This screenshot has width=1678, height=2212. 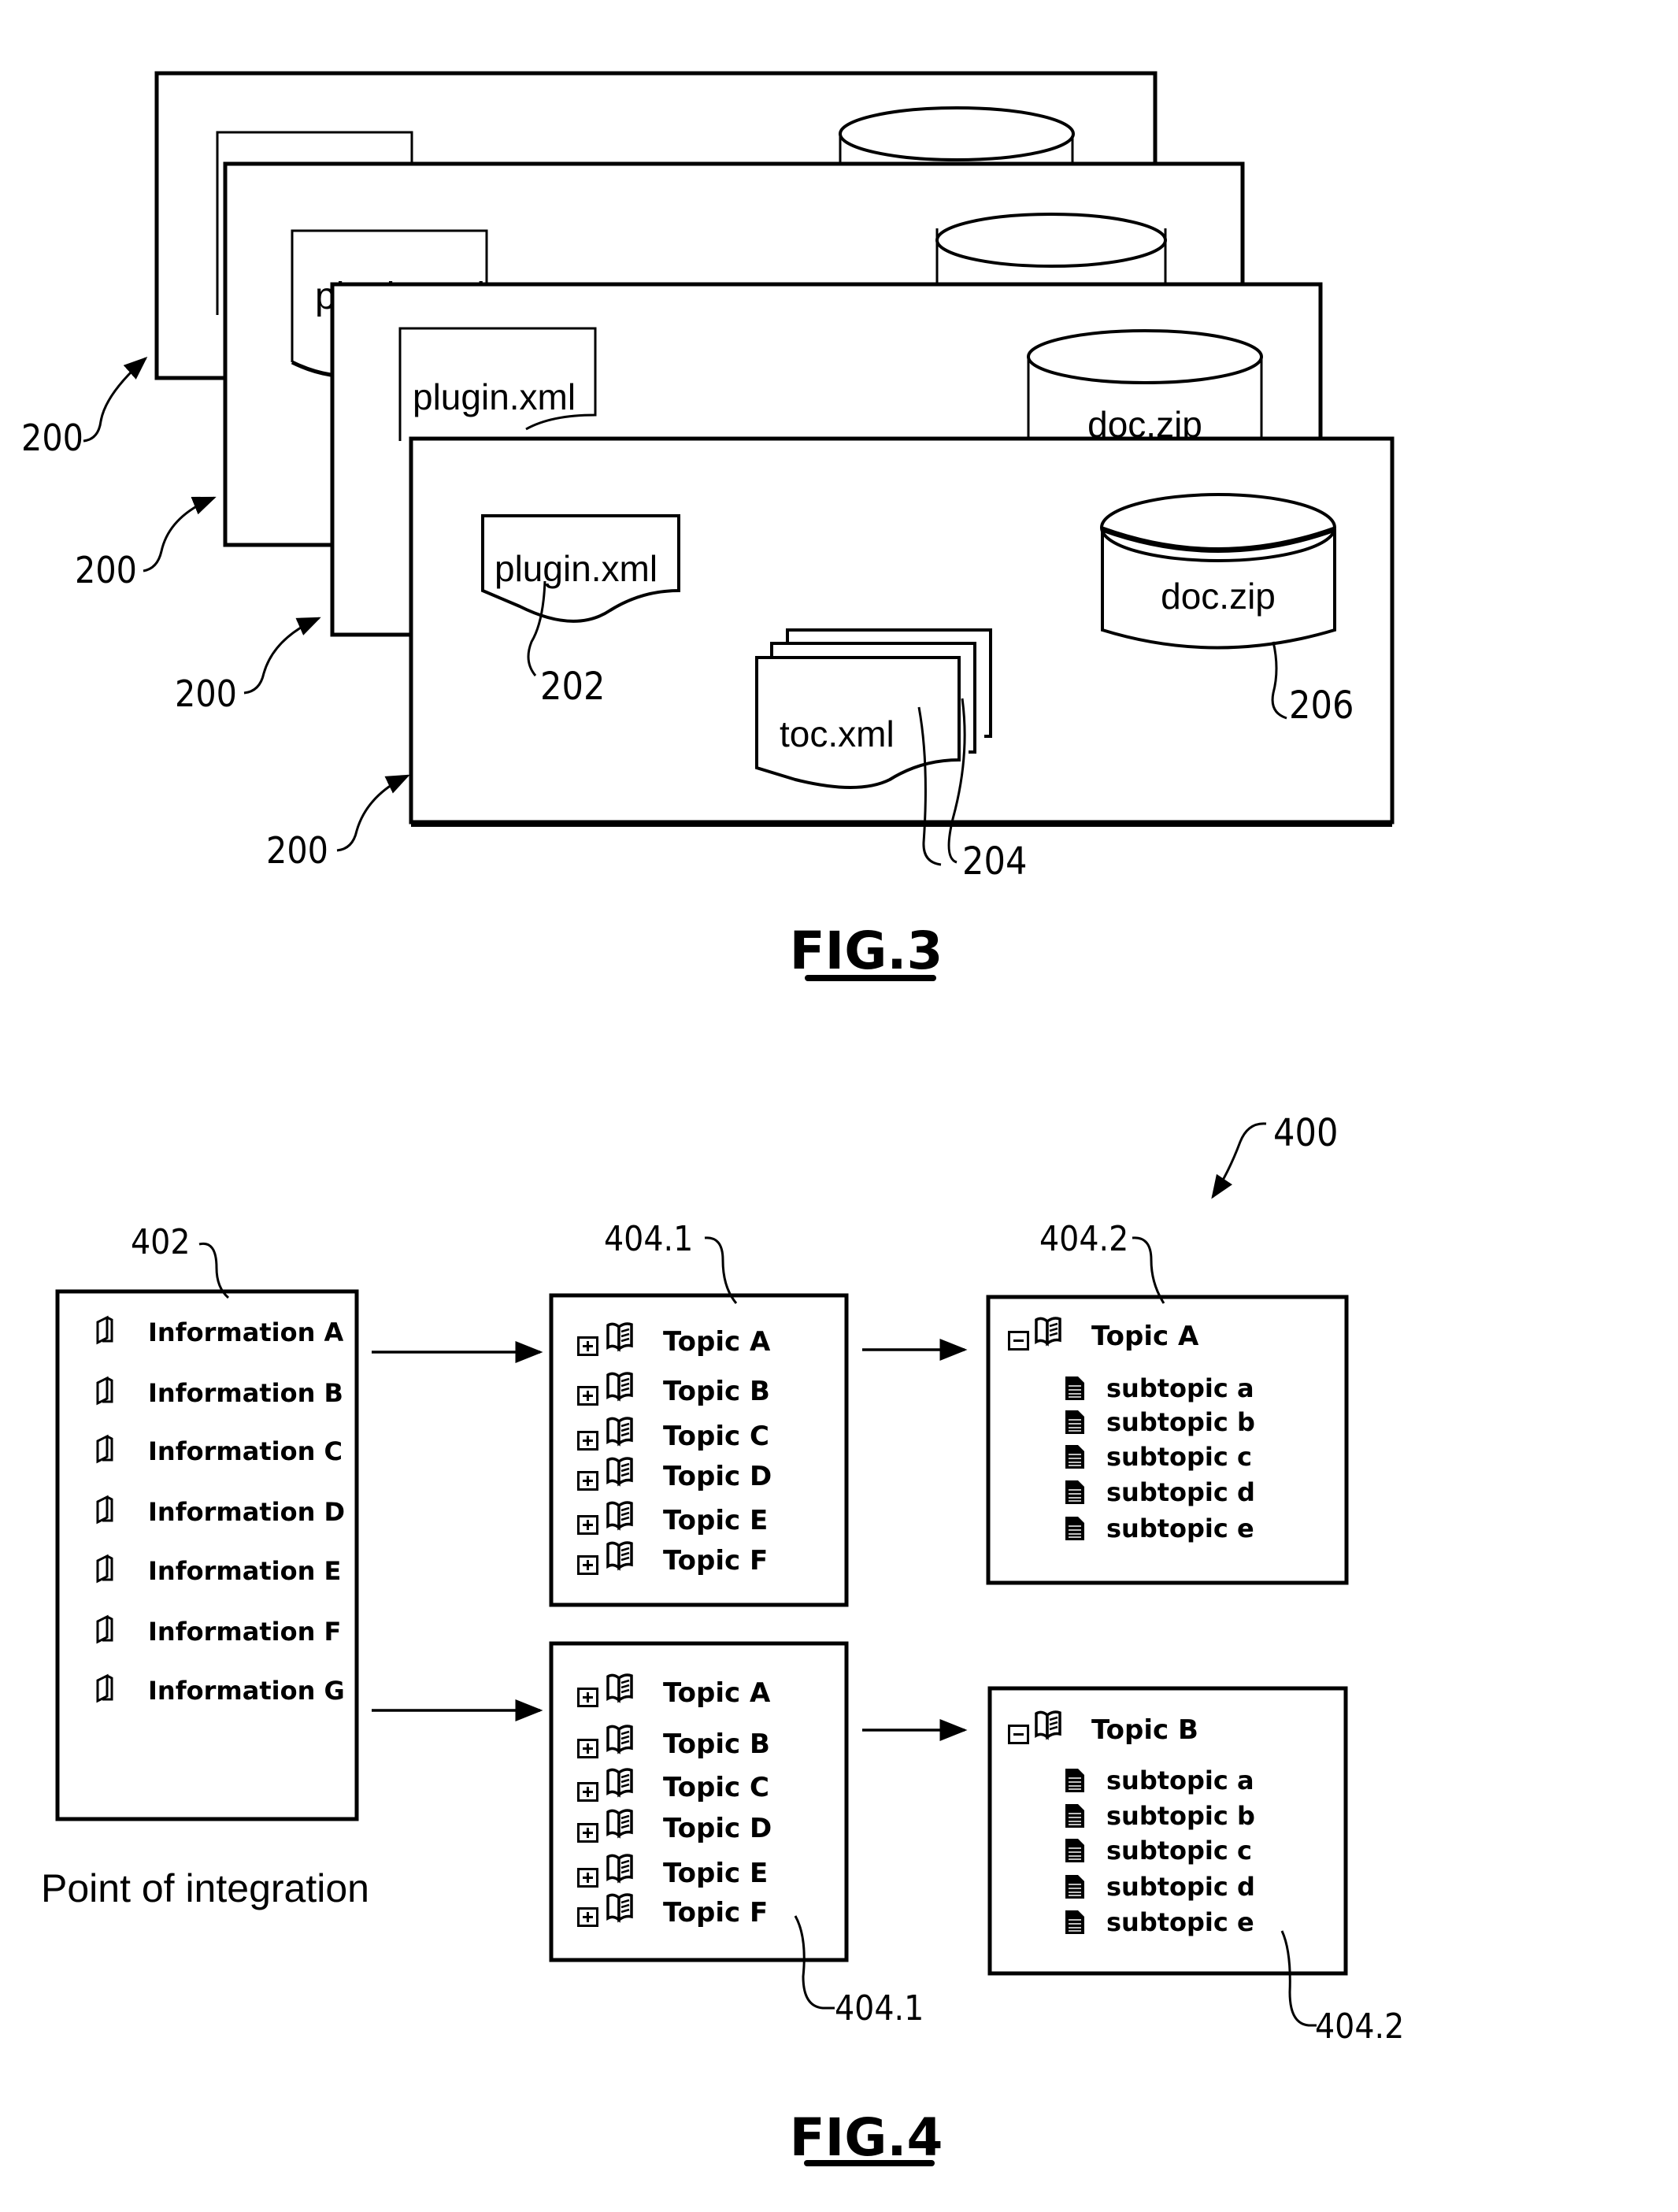 What do you see at coordinates (146, 543) in the screenshot?
I see `ref-200-panel-2: 200` at bounding box center [146, 543].